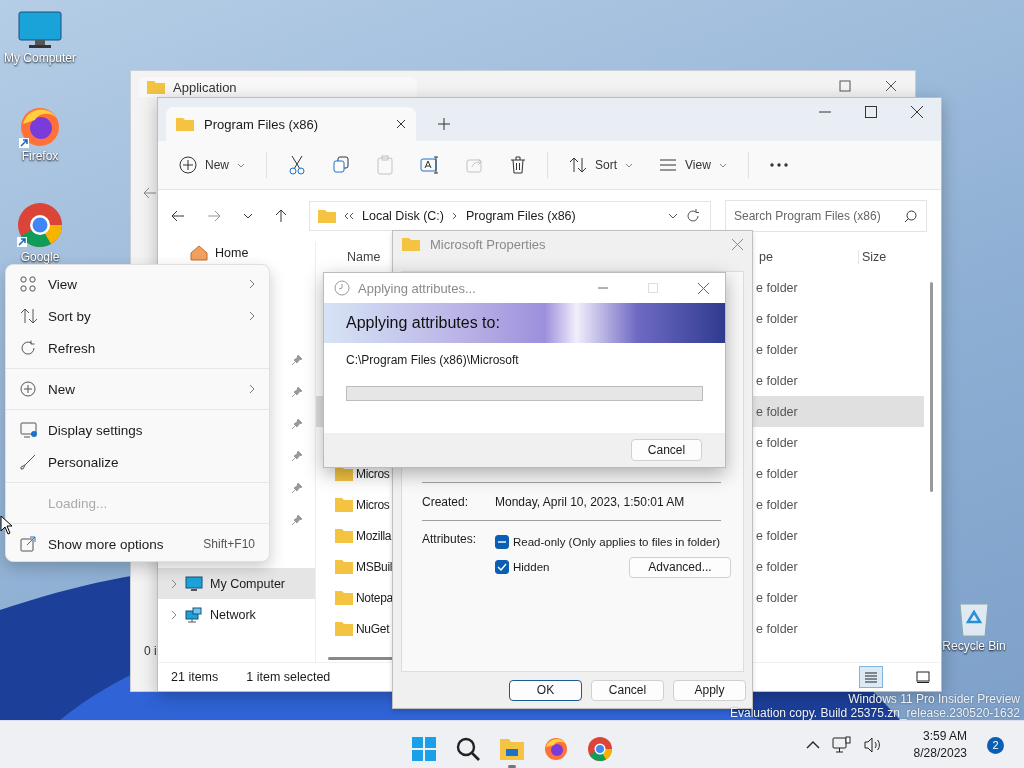 Image resolution: width=1024 pixels, height=768 pixels. I want to click on file-name: MSBuil, so click(374, 566).